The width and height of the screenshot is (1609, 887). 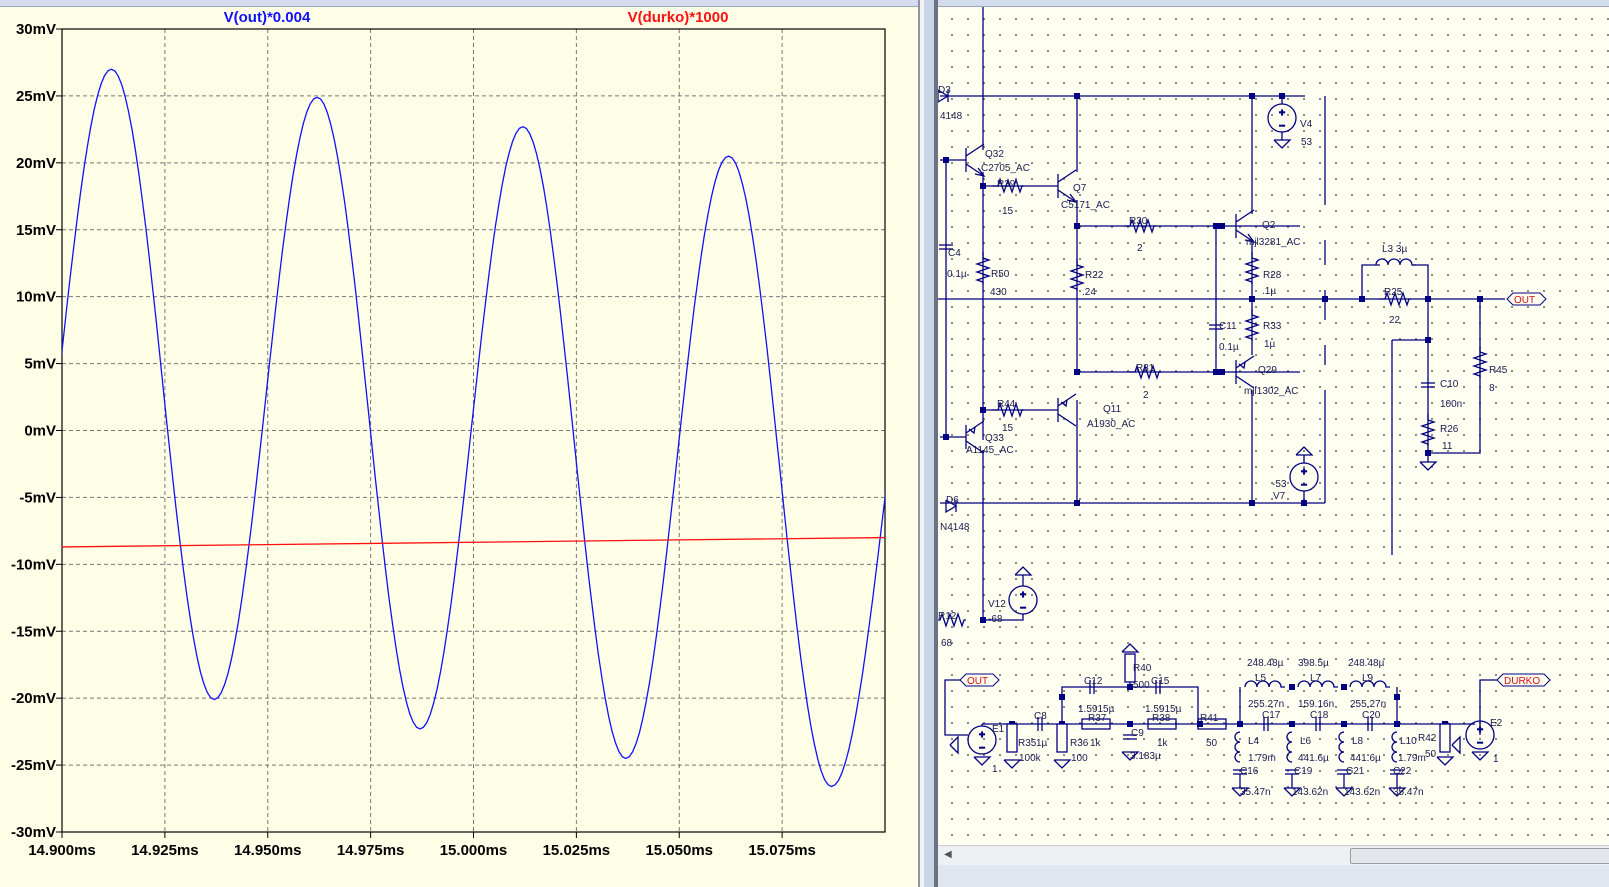 What do you see at coordinates (36, 29) in the screenshot?
I see `y-tick-label: 30mV` at bounding box center [36, 29].